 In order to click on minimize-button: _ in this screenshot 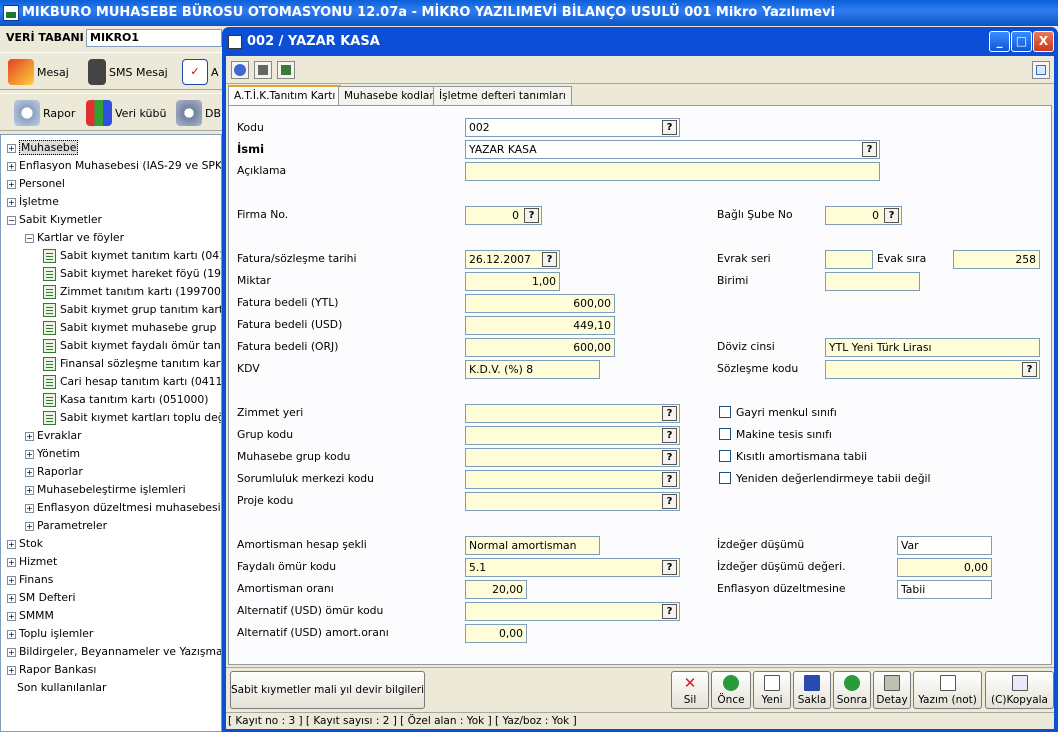, I will do `click(999, 41)`.